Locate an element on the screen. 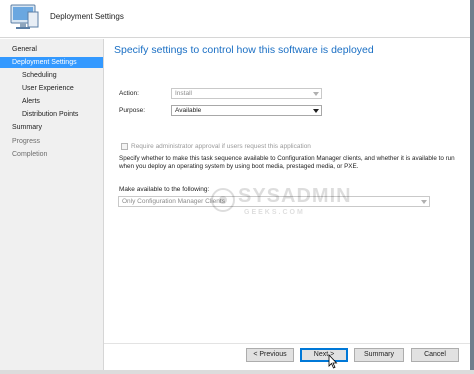 The width and height of the screenshot is (474, 374). window-bottom-edge is located at coordinates (237, 372).